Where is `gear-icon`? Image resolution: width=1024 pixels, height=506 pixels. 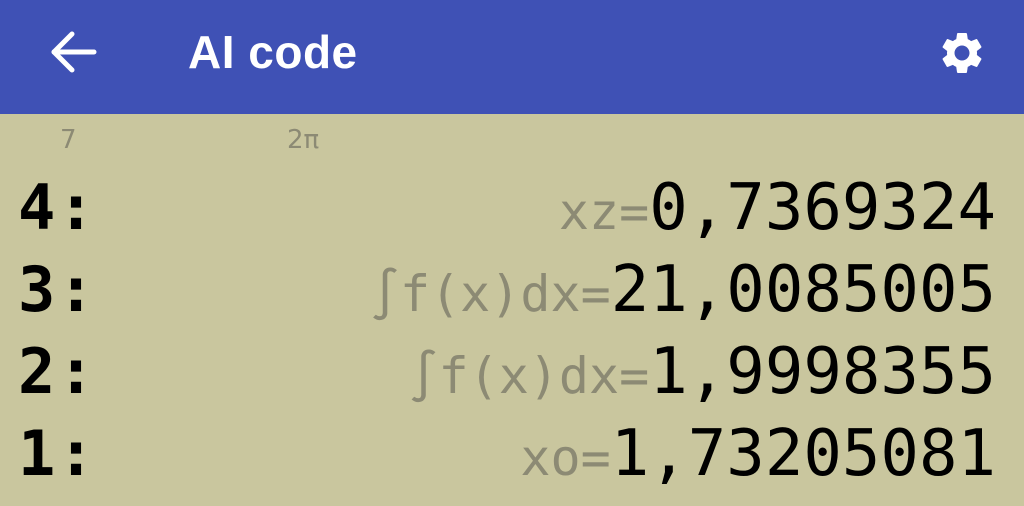
gear-icon is located at coordinates (962, 52).